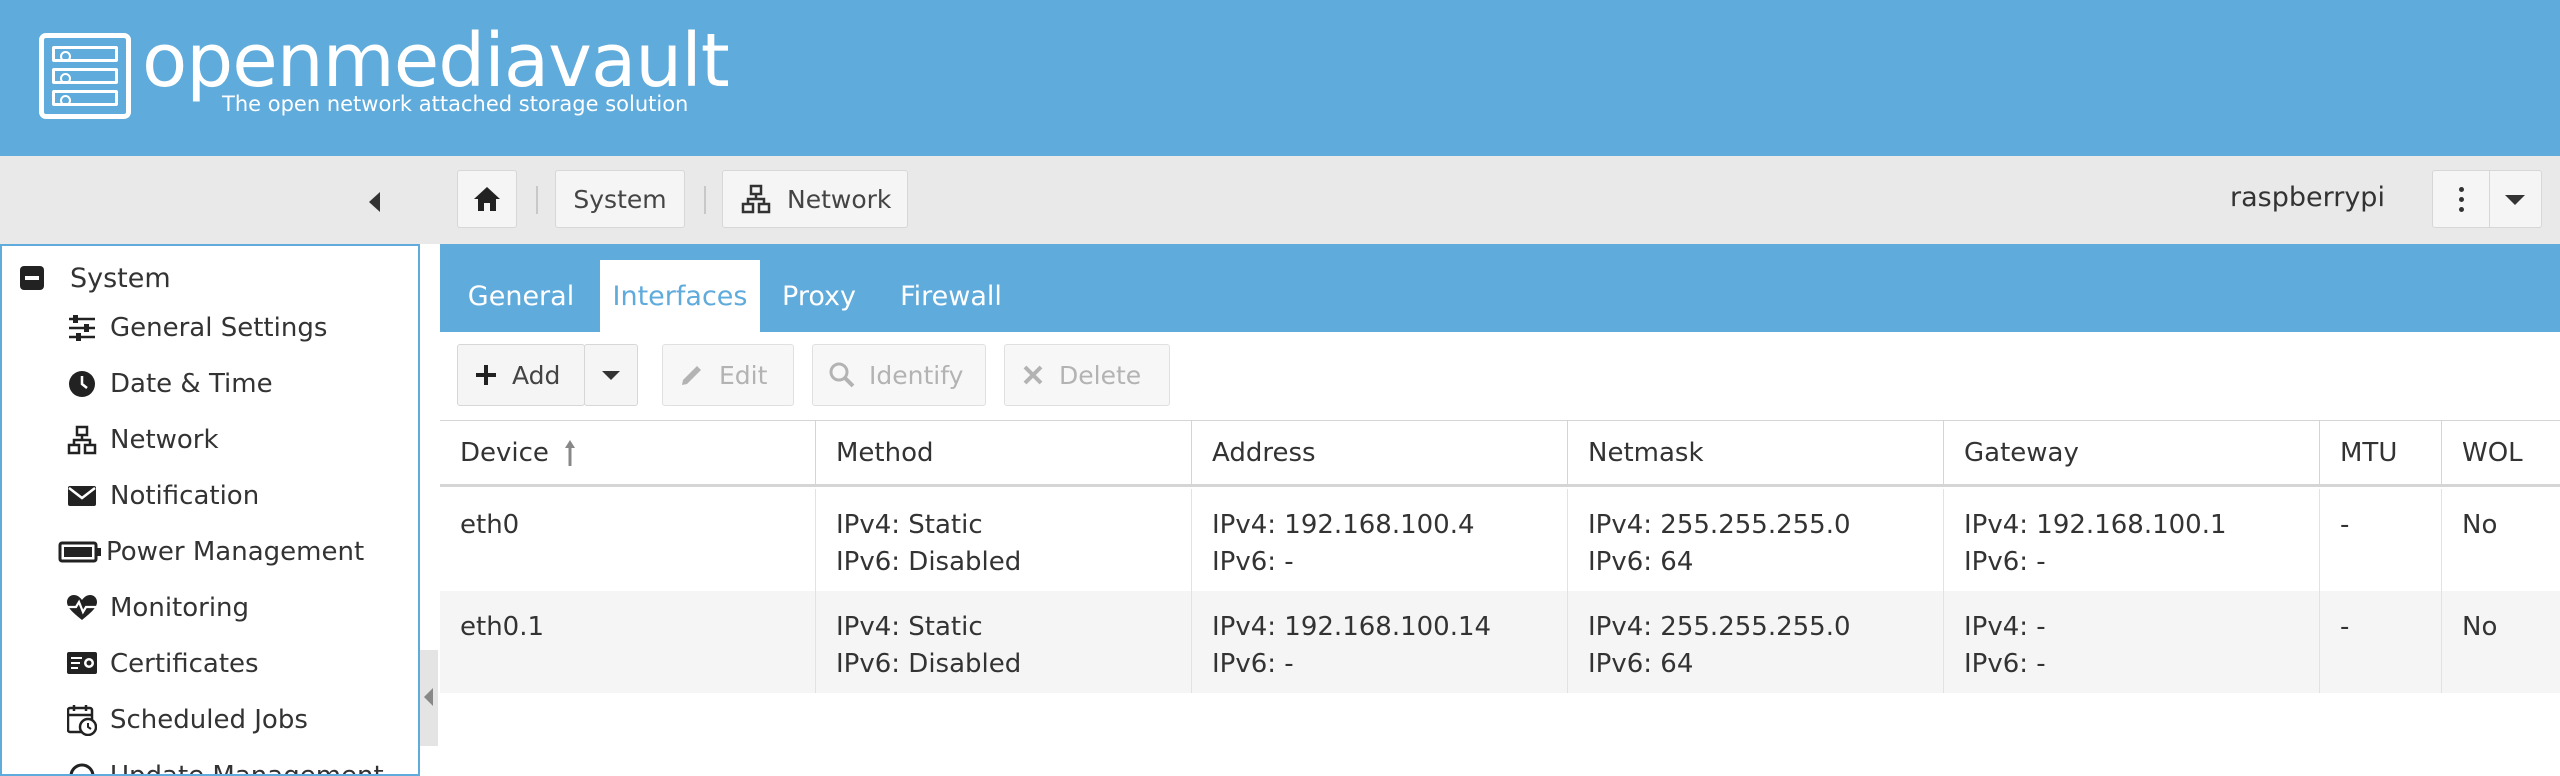 The height and width of the screenshot is (776, 2560). I want to click on breadcrumb-system: System, so click(620, 199).